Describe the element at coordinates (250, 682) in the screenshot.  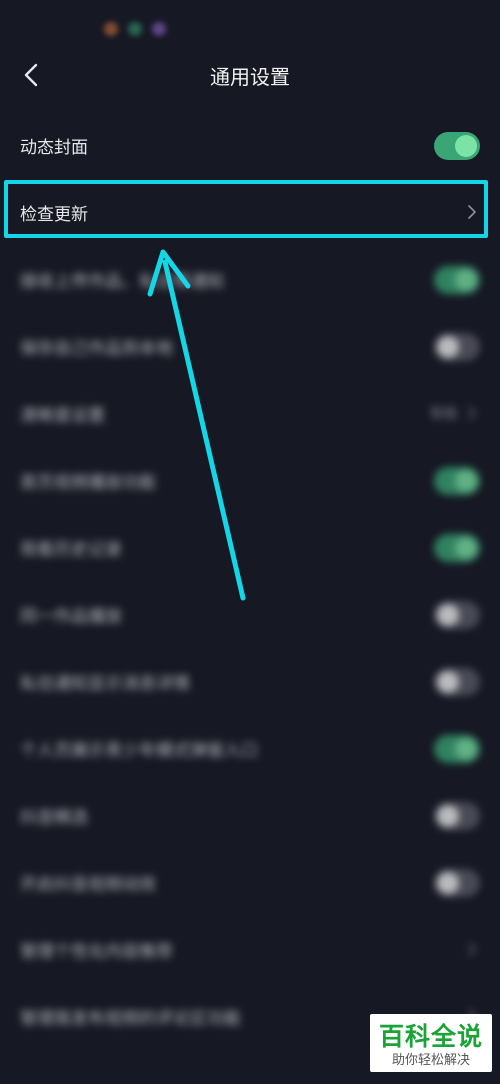
I see `setting-row: 私信通知显示消息详情` at that location.